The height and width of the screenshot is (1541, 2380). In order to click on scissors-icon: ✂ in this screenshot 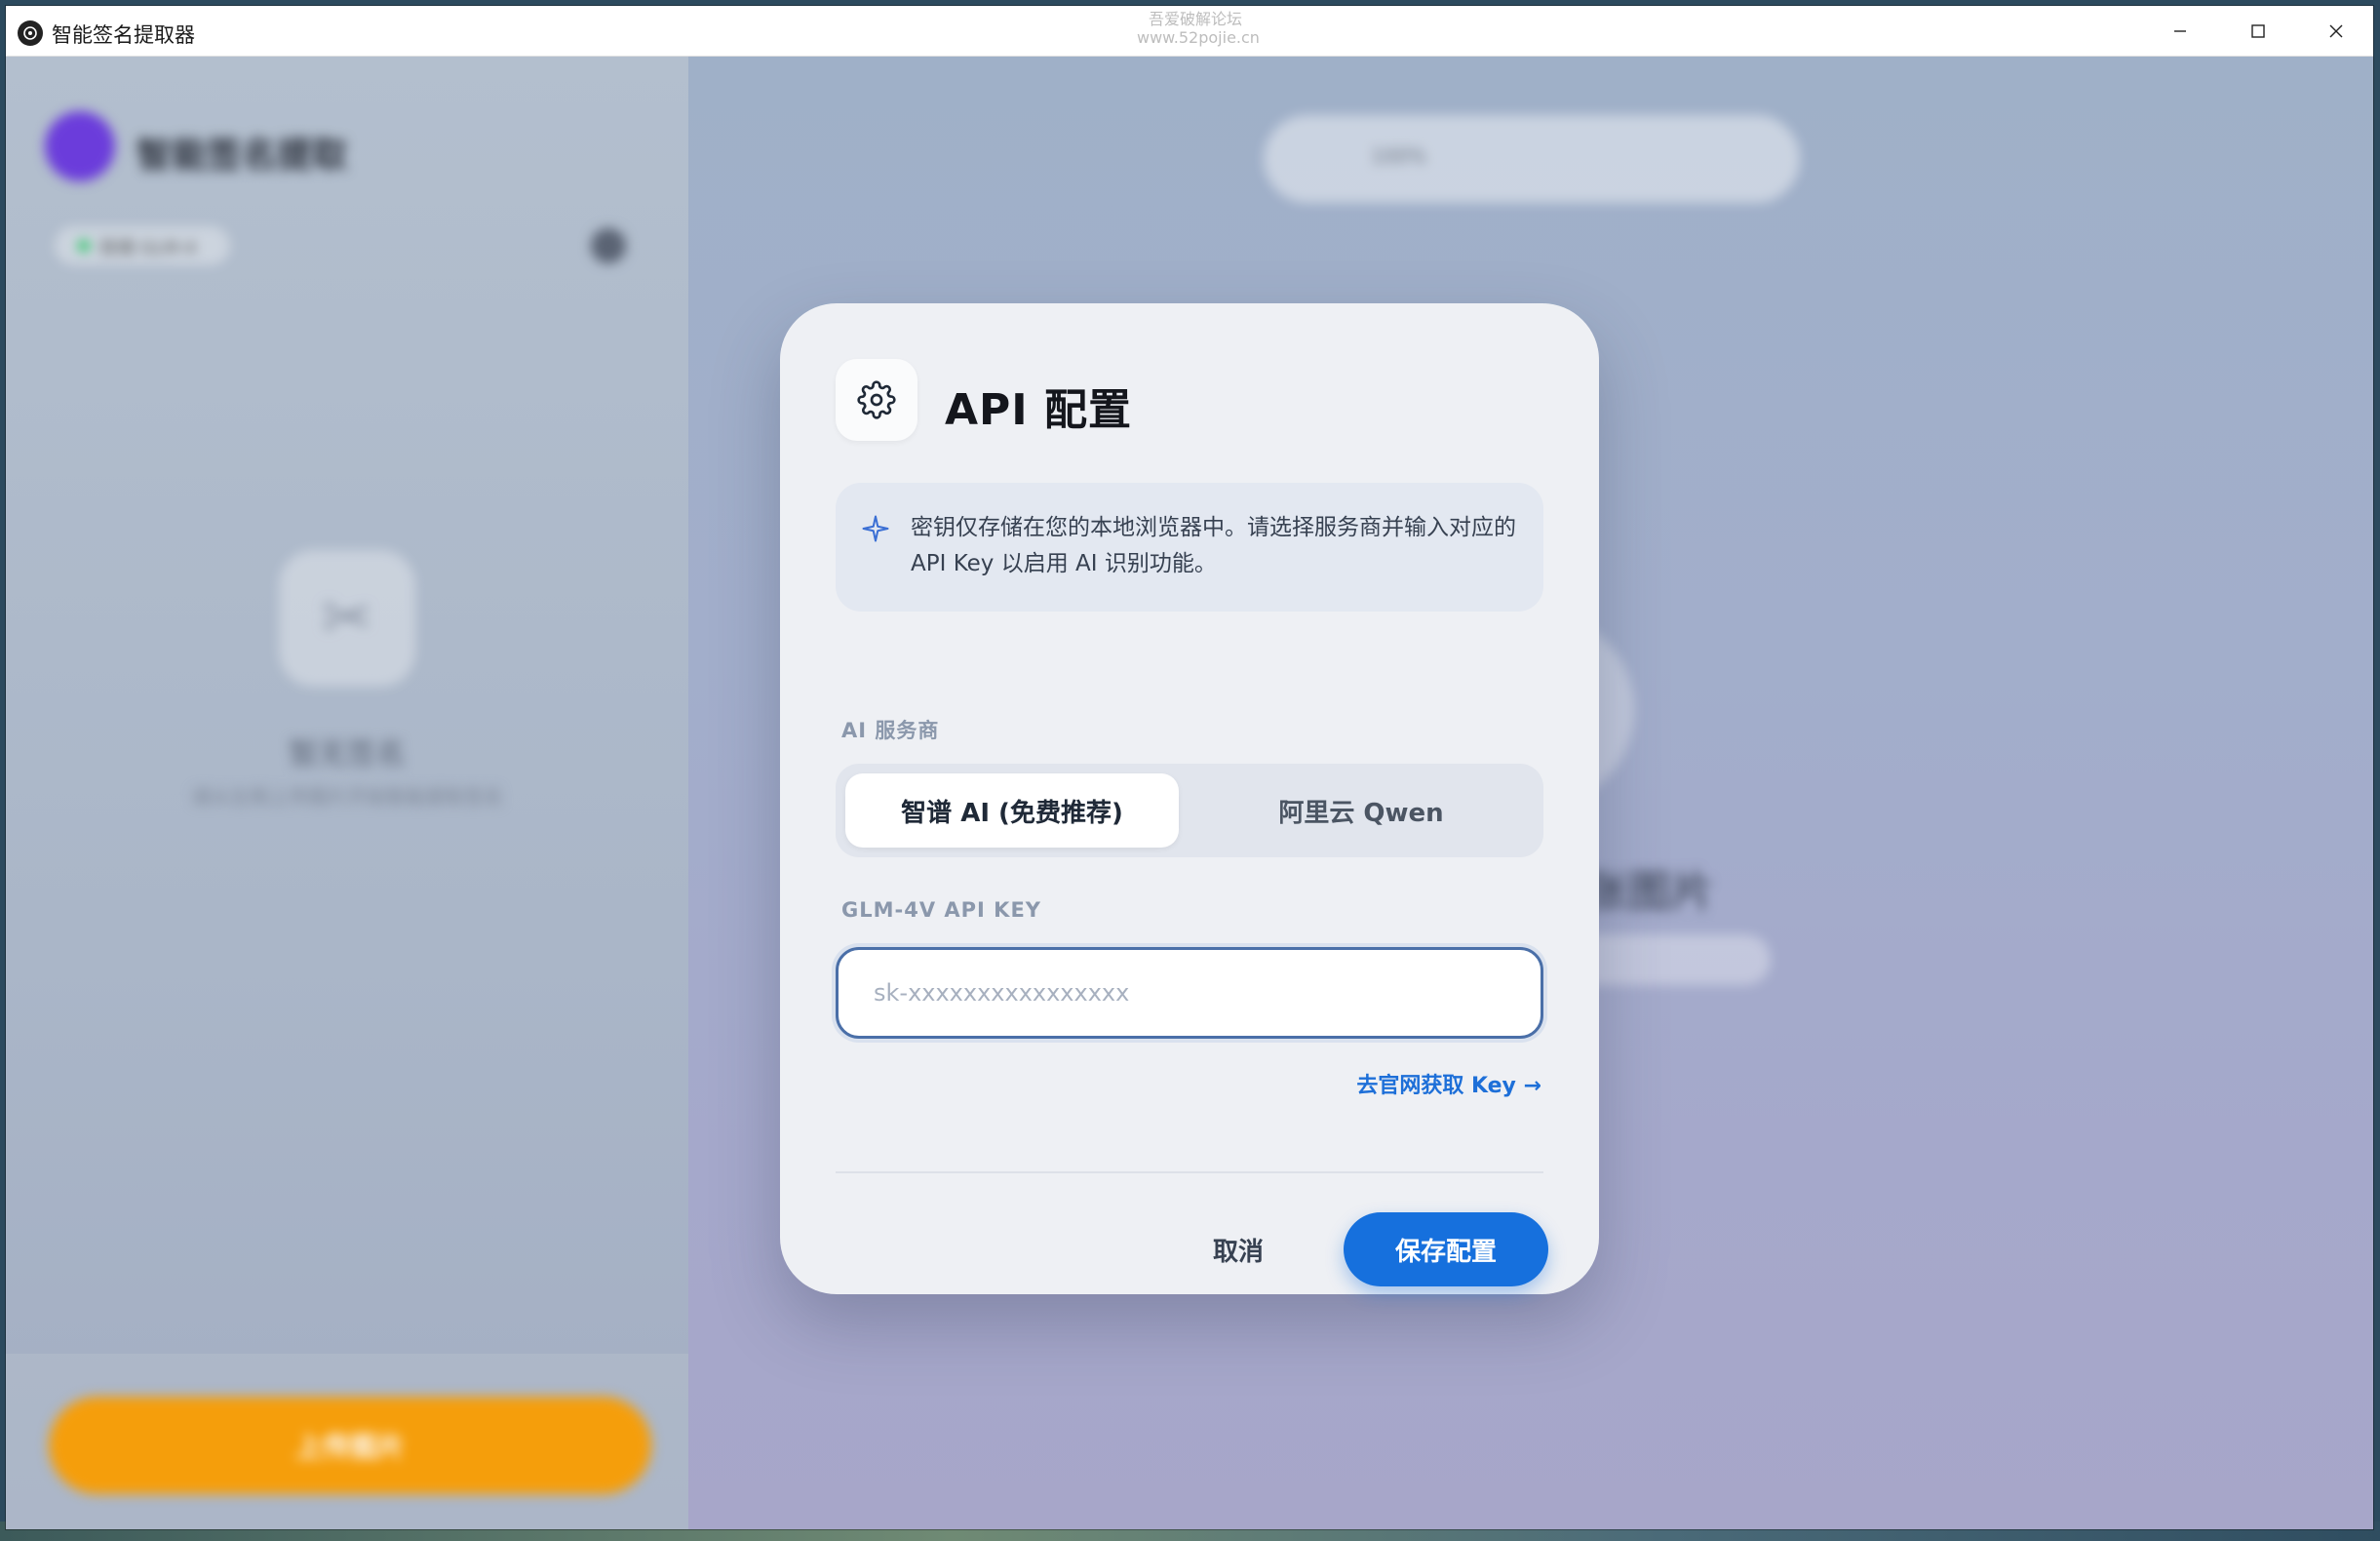, I will do `click(347, 618)`.